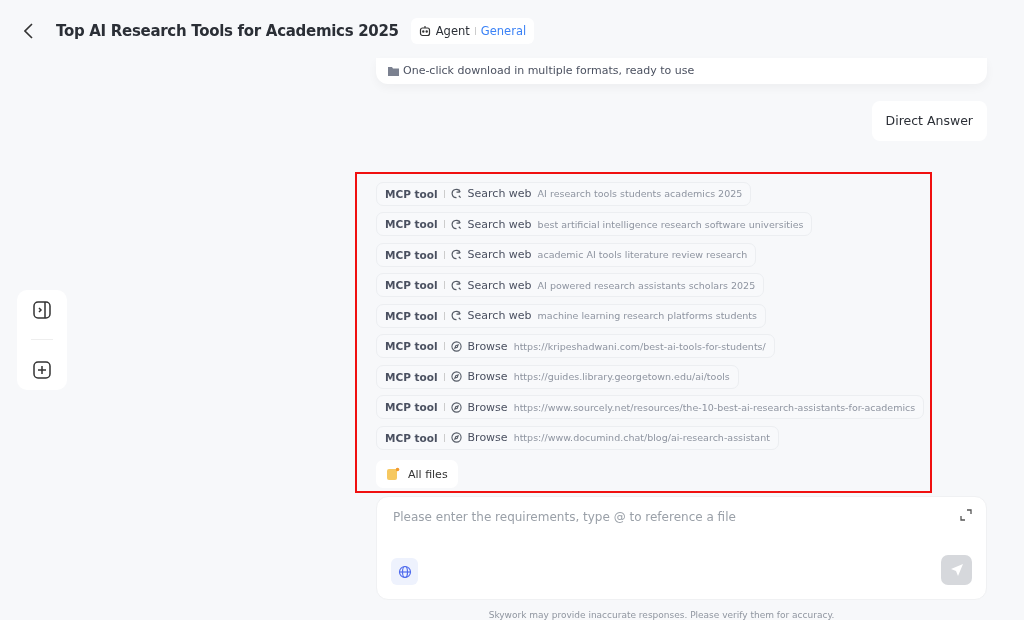  Describe the element at coordinates (966, 515) in the screenshot. I see `expand-icon` at that location.